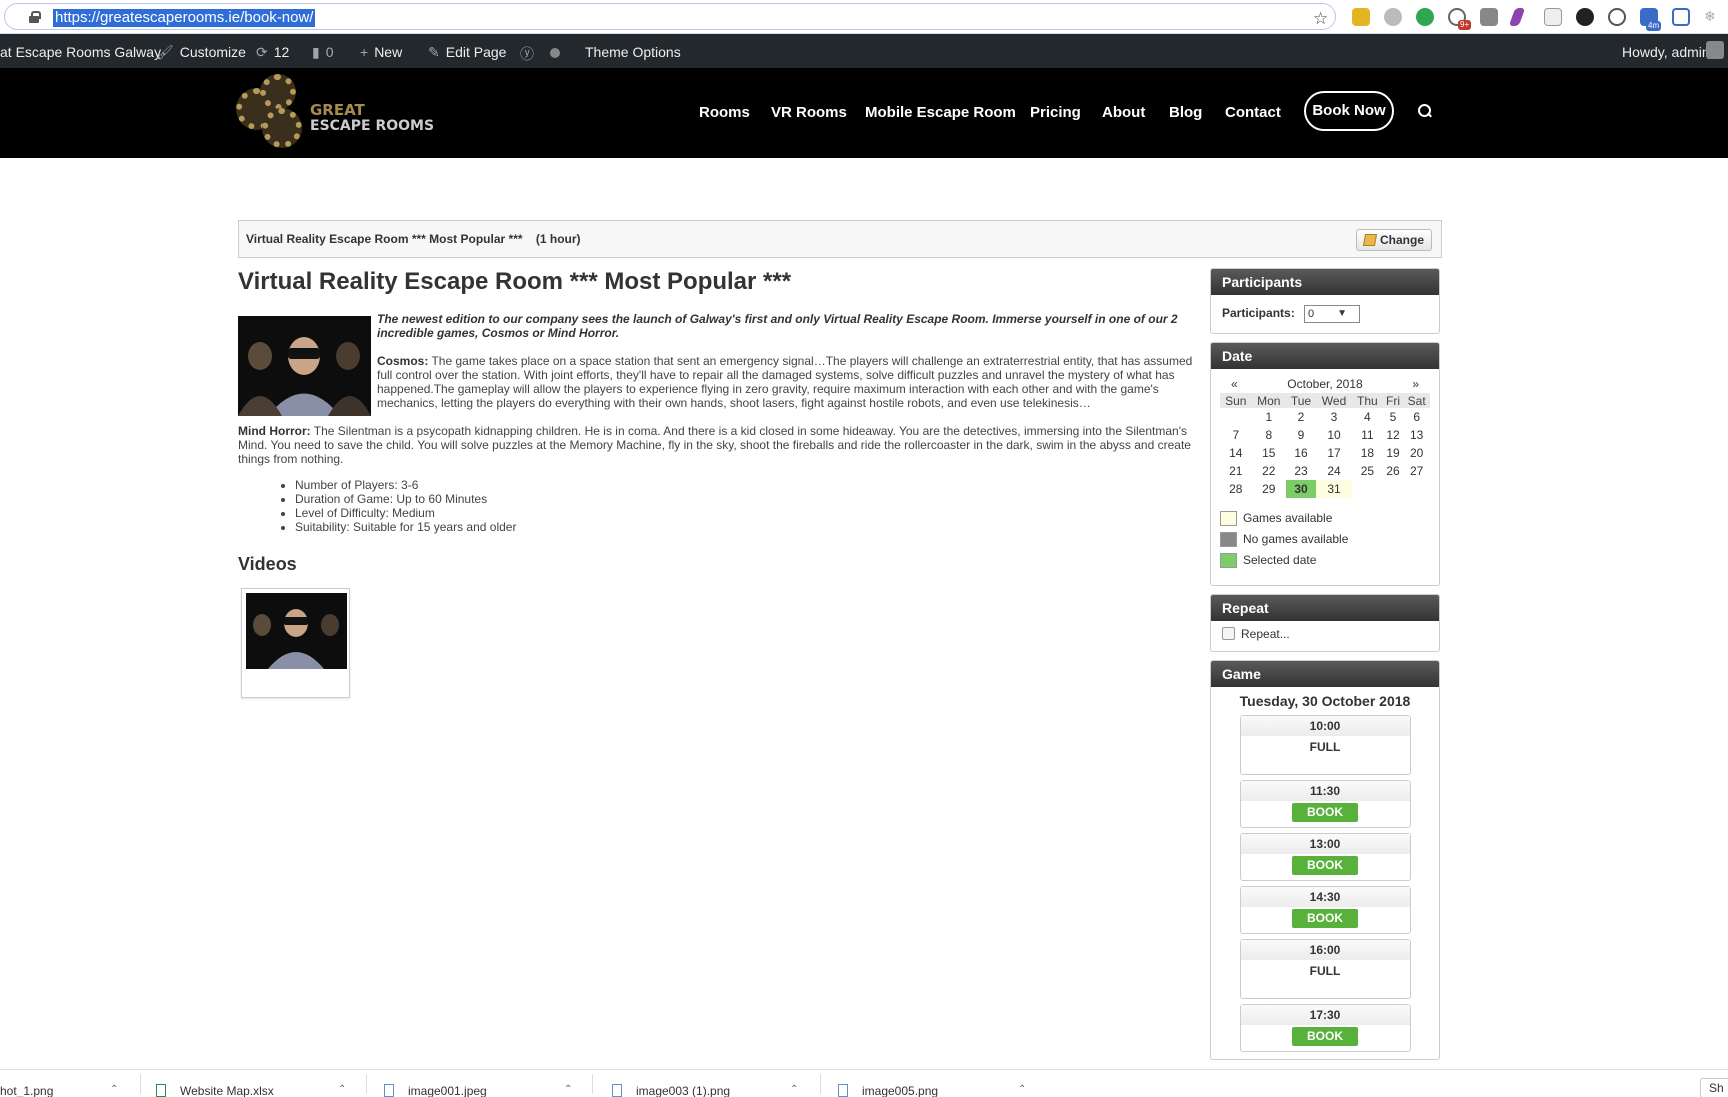 This screenshot has width=1728, height=1097. Describe the element at coordinates (467, 52) in the screenshot. I see `admin-edit-page: ✎ Edit Page` at that location.